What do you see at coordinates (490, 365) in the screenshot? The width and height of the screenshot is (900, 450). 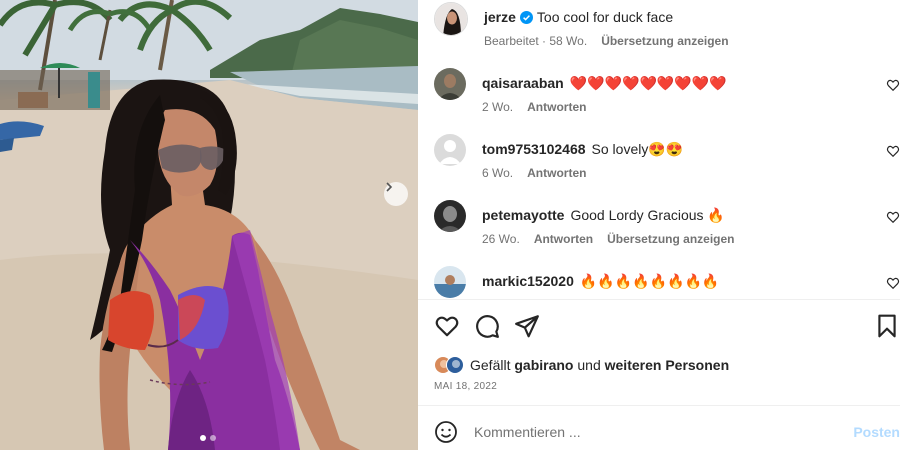 I see `likes-prefix: Gefällt` at bounding box center [490, 365].